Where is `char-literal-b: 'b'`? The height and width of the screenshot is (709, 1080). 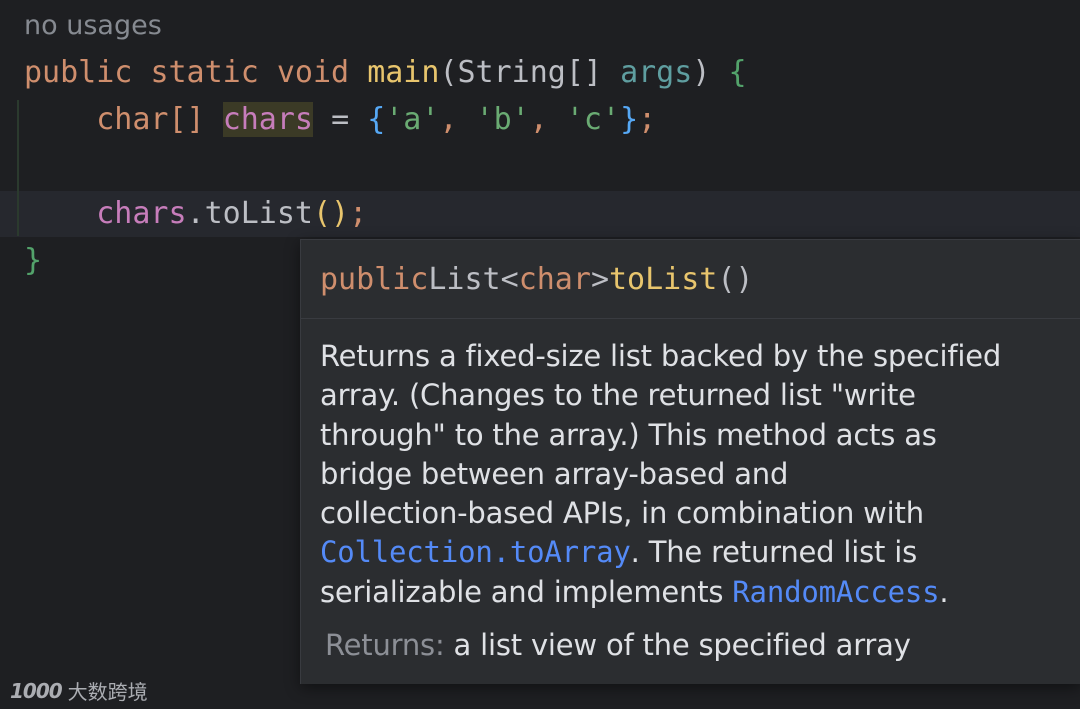
char-literal-b: 'b' is located at coordinates (502, 119).